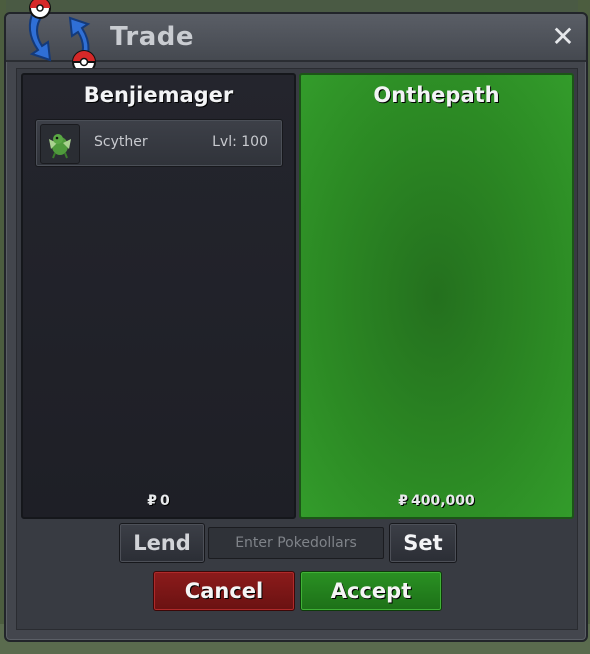 This screenshot has width=590, height=654. I want to click on pokedollars-input, so click(296, 543).